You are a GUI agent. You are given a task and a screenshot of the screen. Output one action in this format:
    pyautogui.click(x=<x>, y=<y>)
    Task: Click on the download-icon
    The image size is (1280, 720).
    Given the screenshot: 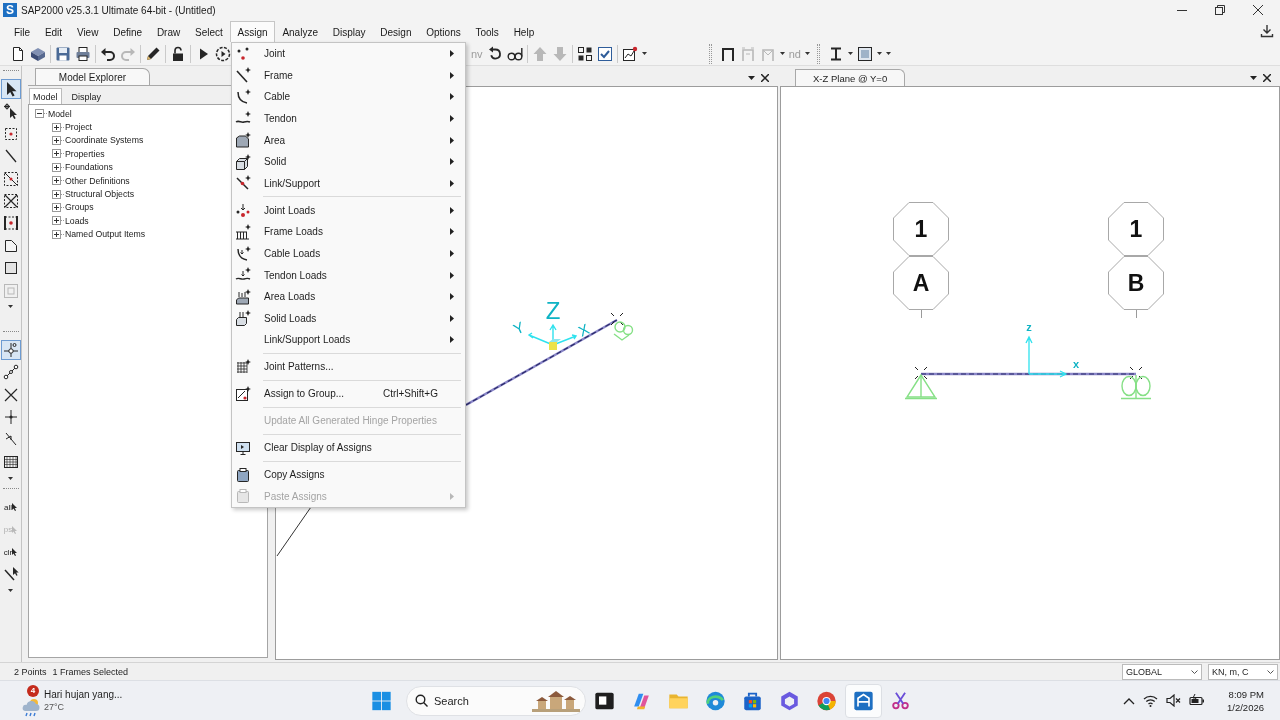 What is the action you would take?
    pyautogui.click(x=1267, y=31)
    